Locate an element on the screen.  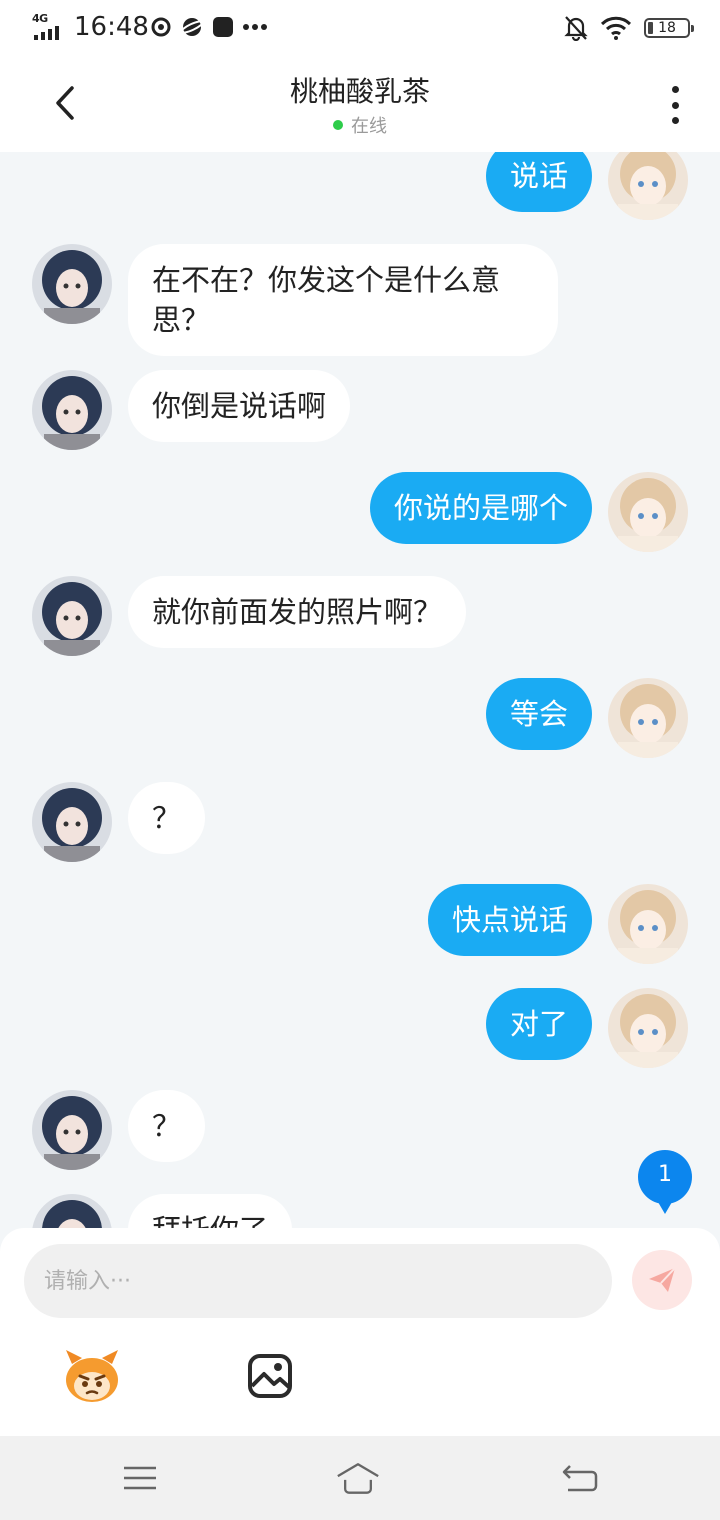
online-status: 在线 is located at coordinates (360, 125).